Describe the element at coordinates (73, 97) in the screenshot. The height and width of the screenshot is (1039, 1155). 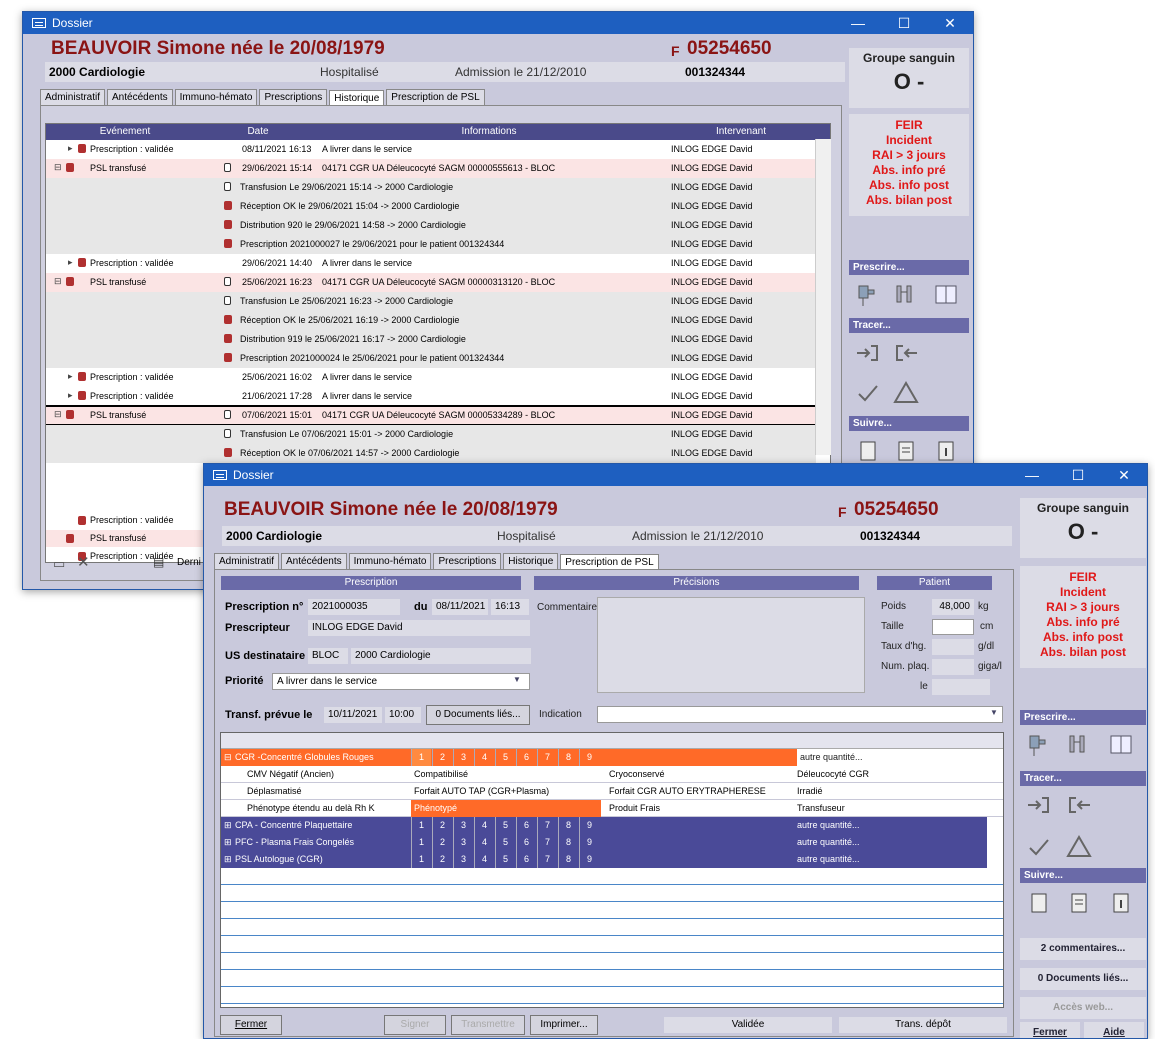
I see `tab-administratif: Administratif` at that location.